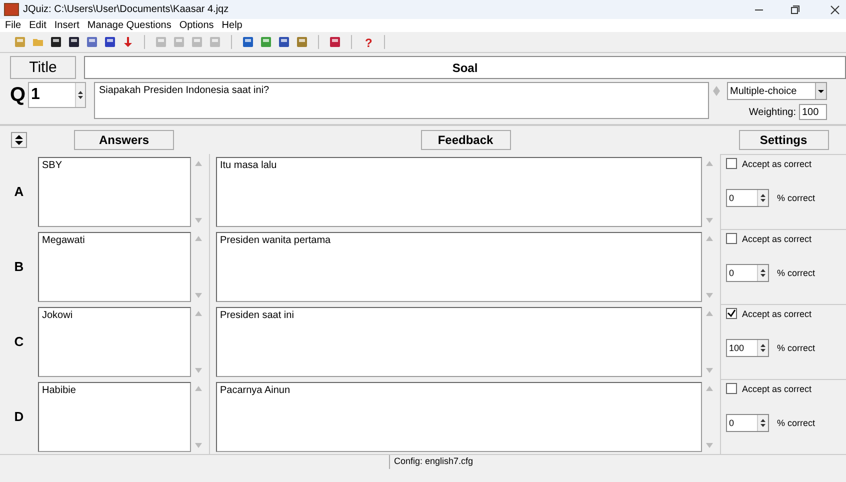 This screenshot has width=846, height=482. I want to click on status-text: Config: english7.cfg, so click(433, 462).